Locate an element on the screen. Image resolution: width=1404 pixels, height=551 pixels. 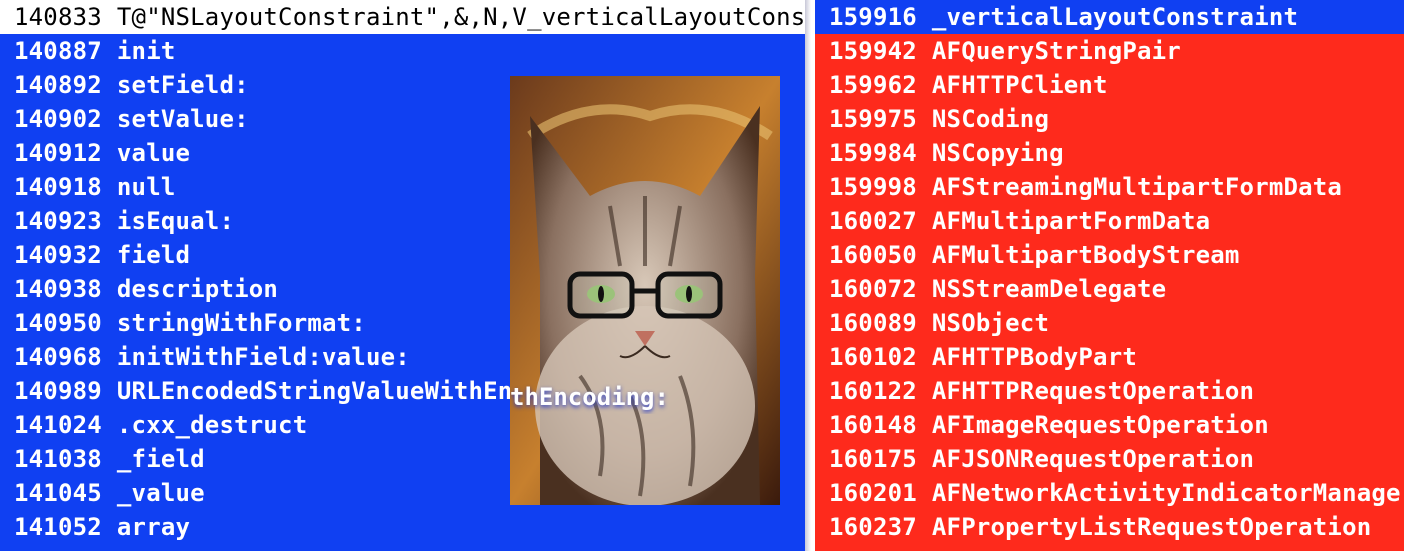
cat-with-glasses-image is located at coordinates (645, 290).